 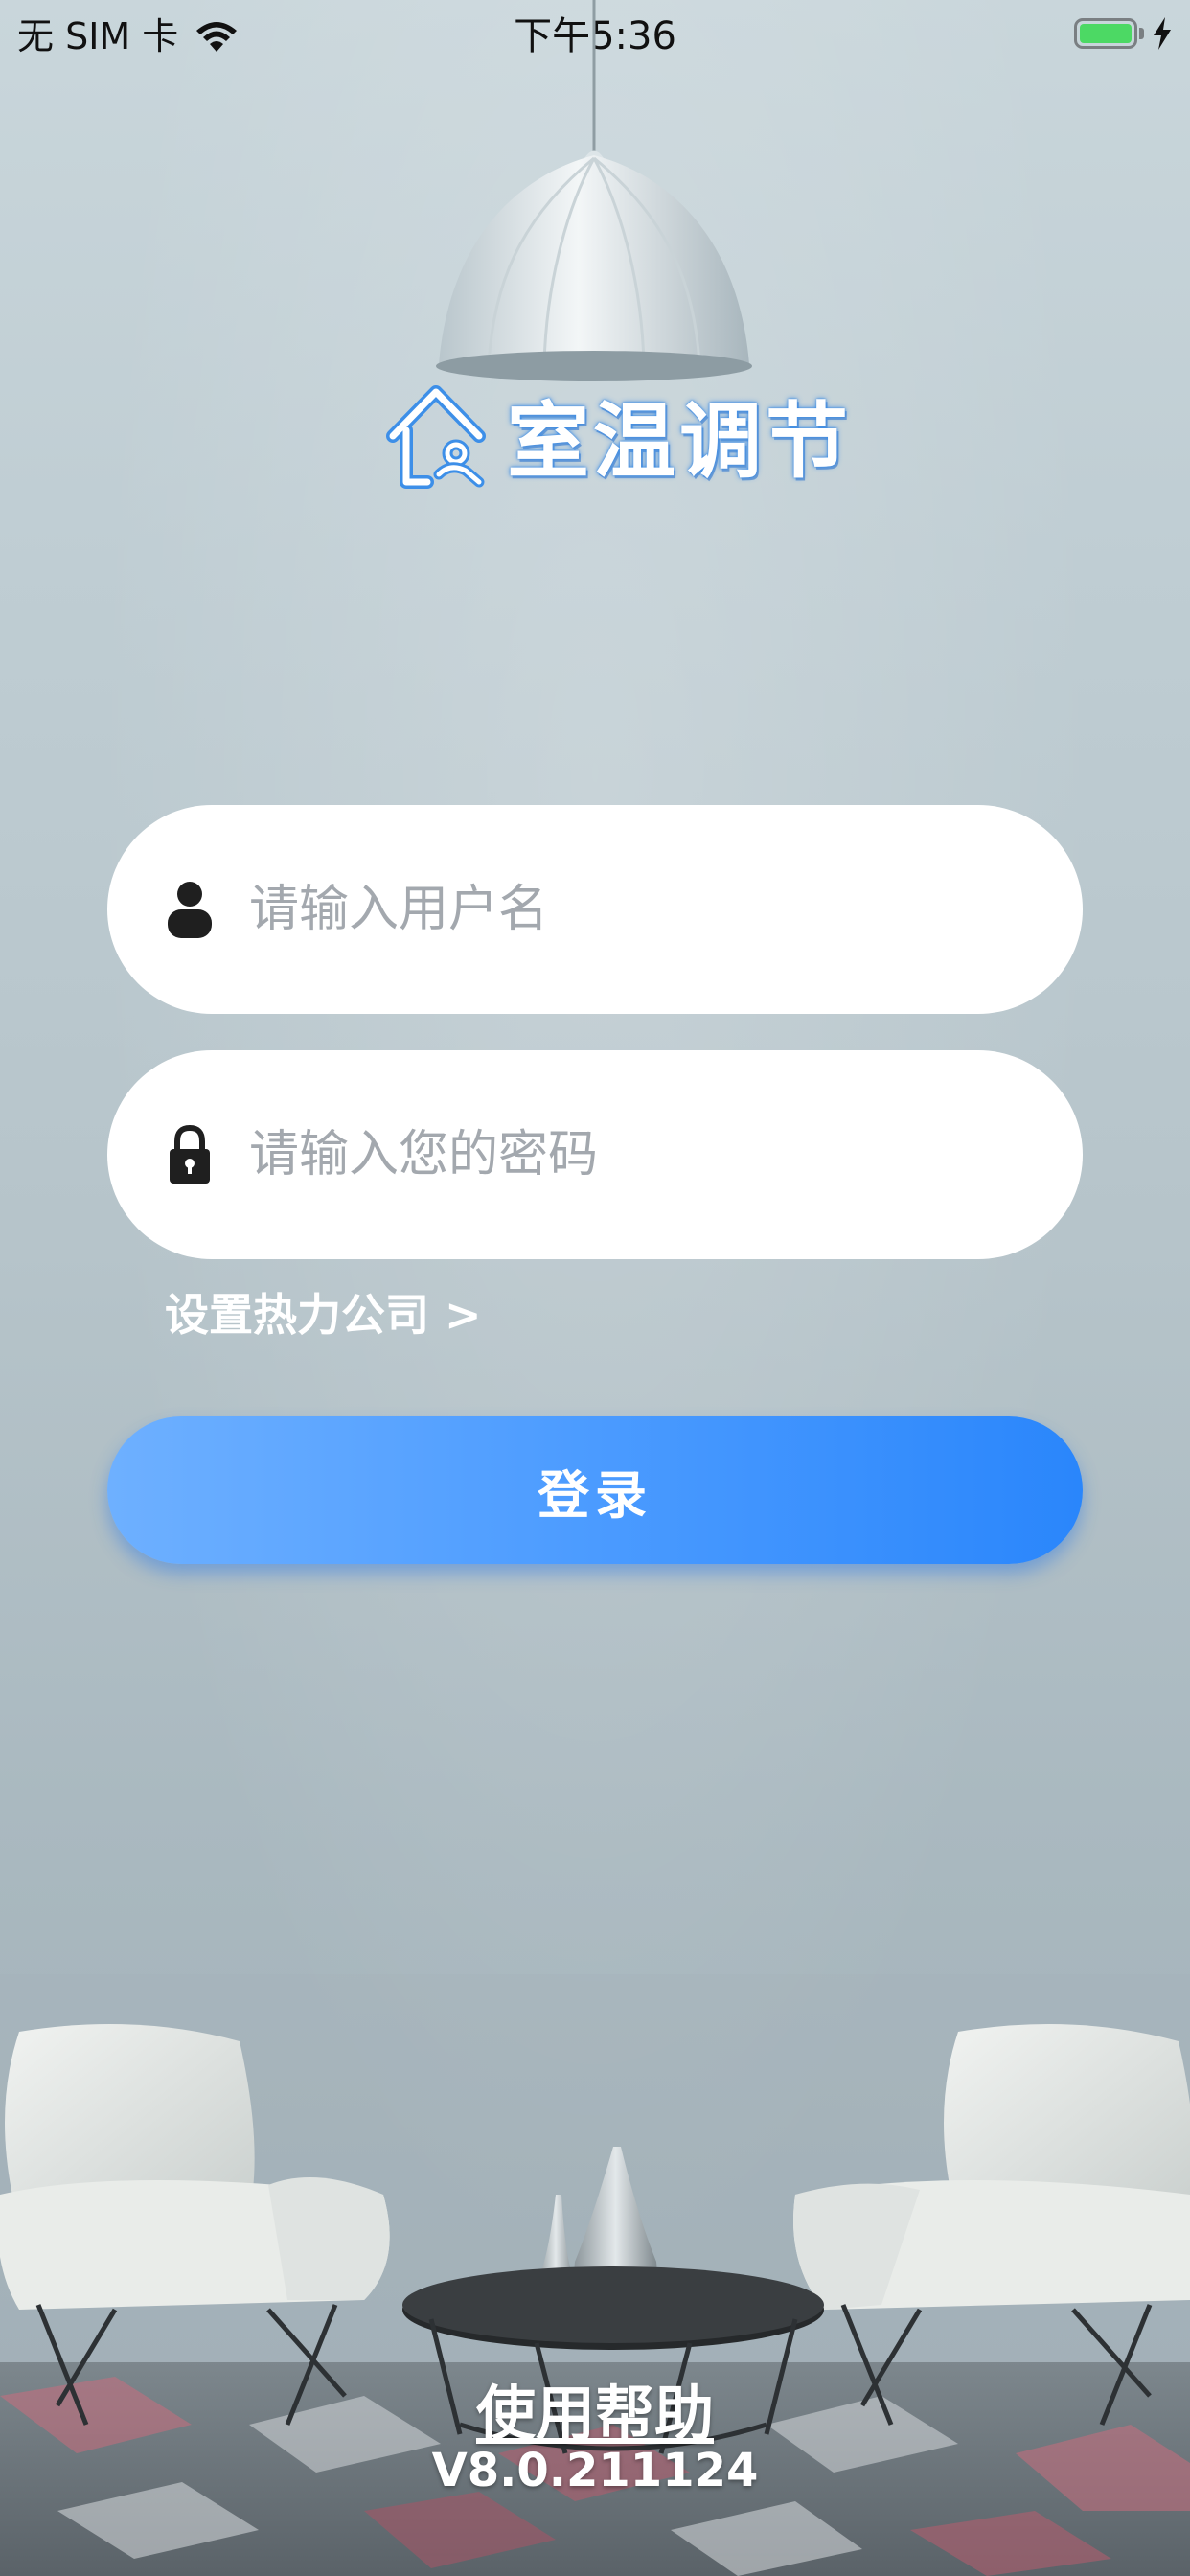 I want to click on battery-icon, so click(x=1105, y=34).